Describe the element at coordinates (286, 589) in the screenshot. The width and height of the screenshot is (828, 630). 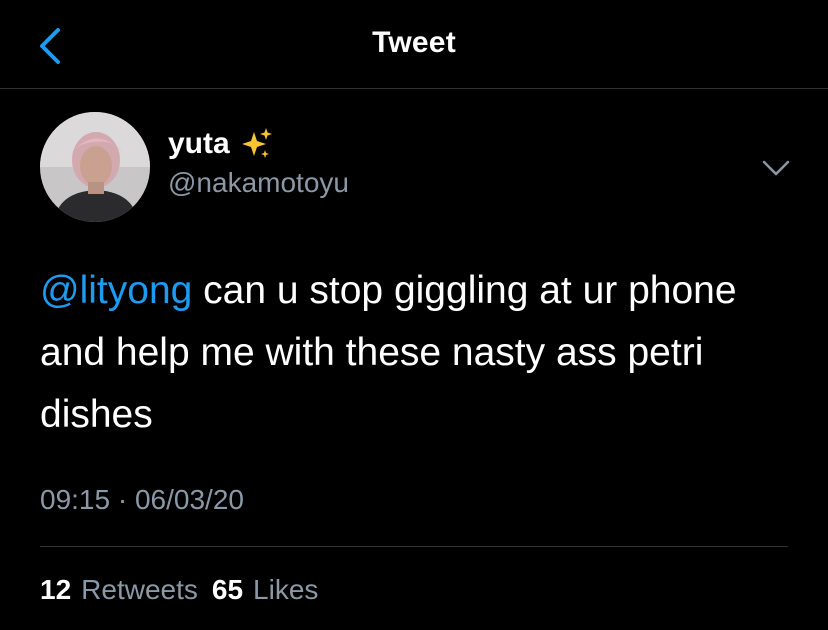
I see `likes-label: Likes` at that location.